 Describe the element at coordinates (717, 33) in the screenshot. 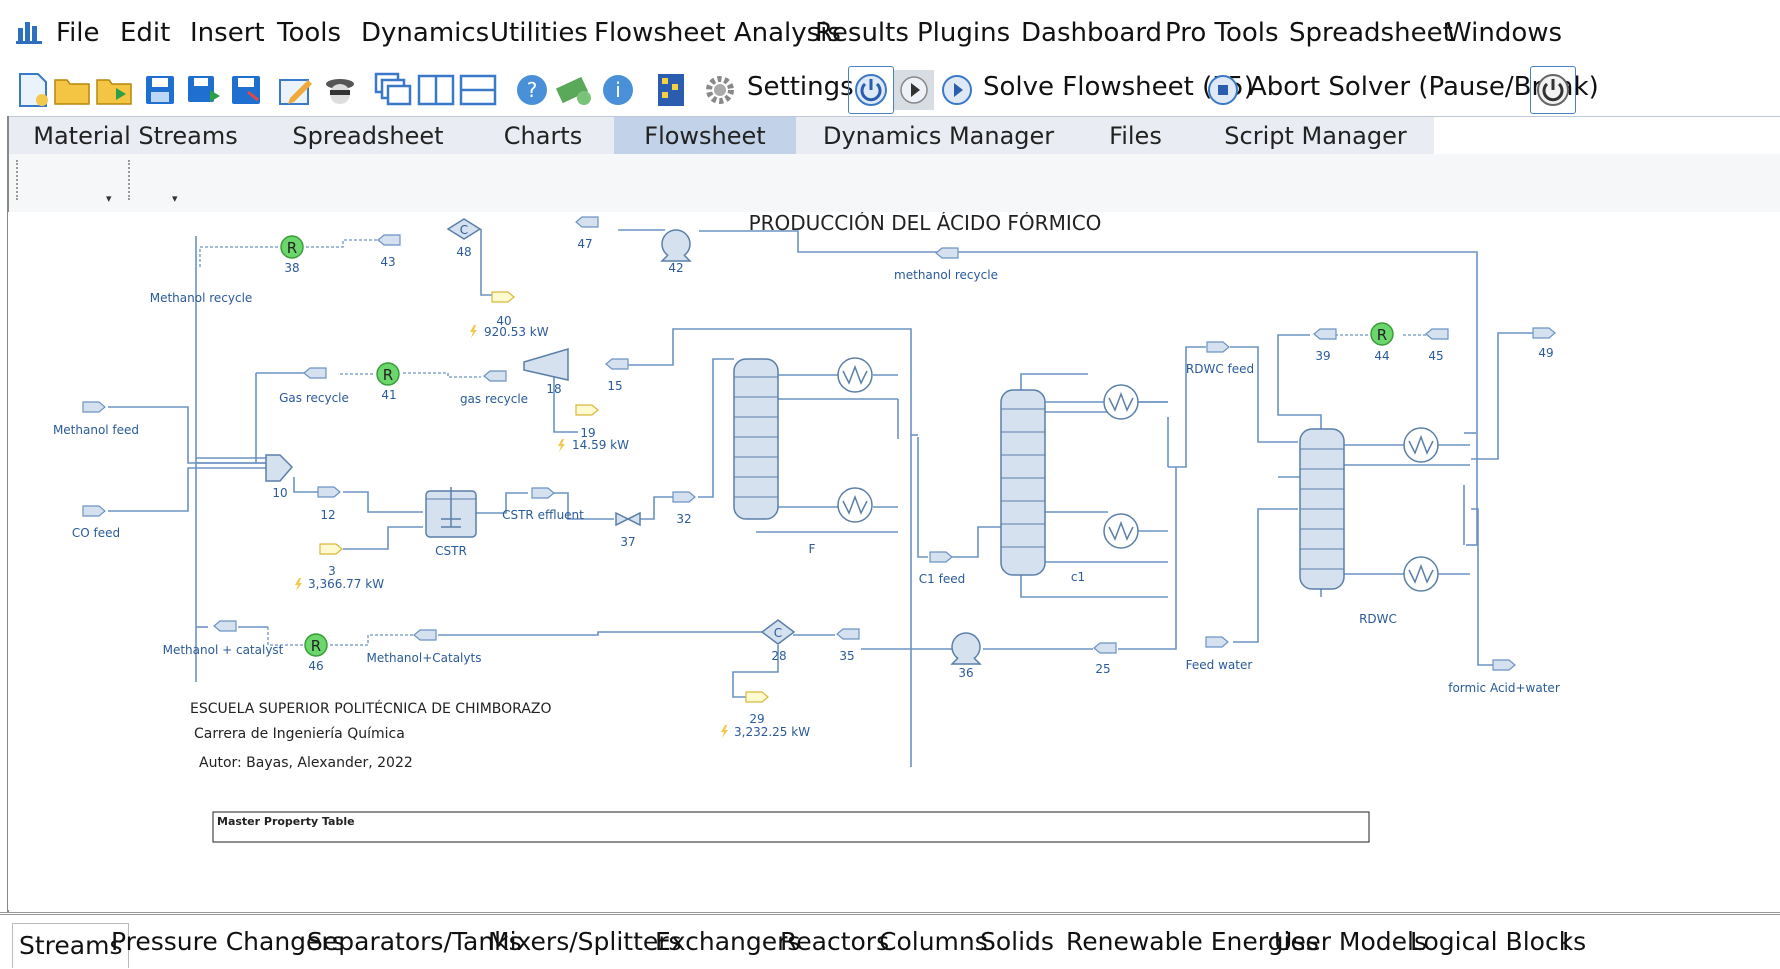

I see `menu-flowsheet-analysis: Flowsheet Analysis` at that location.